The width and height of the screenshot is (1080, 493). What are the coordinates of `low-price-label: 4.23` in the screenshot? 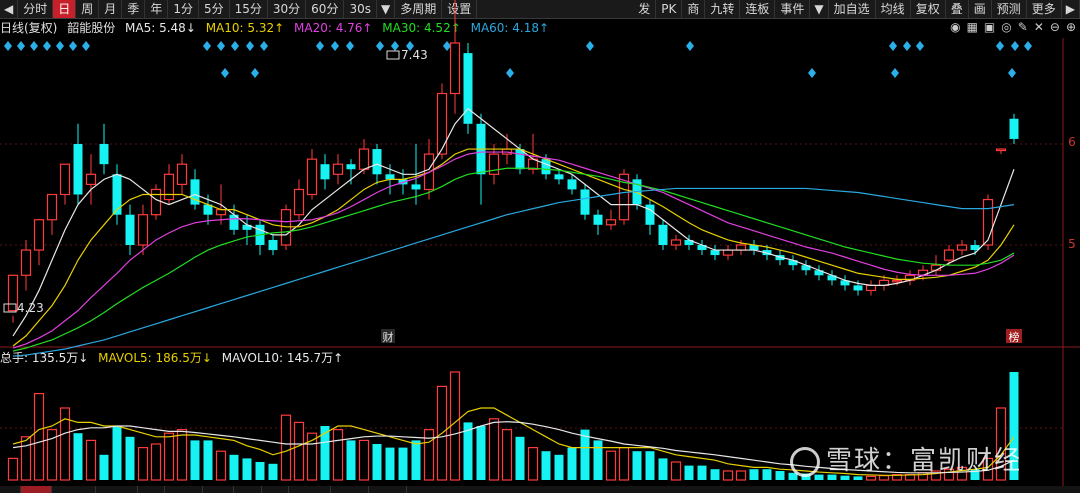 It's located at (30, 308).